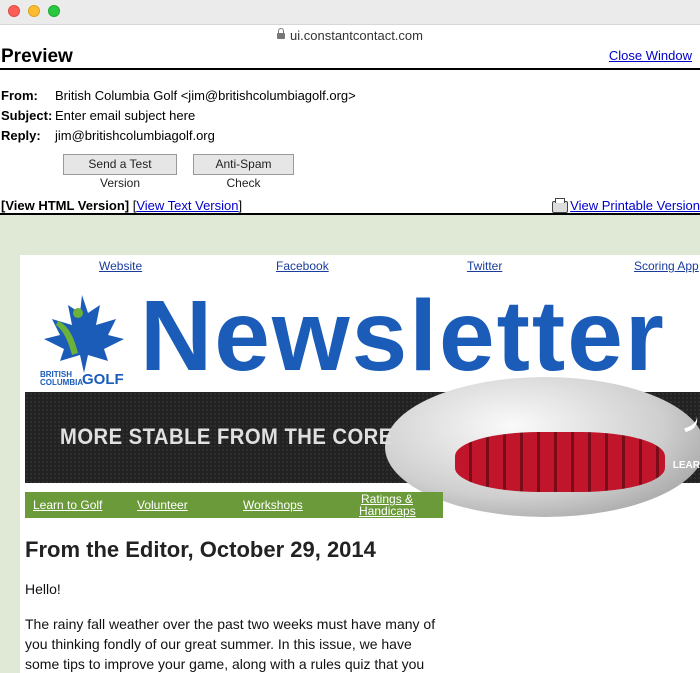 The height and width of the screenshot is (673, 700). Describe the element at coordinates (120, 172) in the screenshot. I see `send-test-button: Send a Test Version` at that location.